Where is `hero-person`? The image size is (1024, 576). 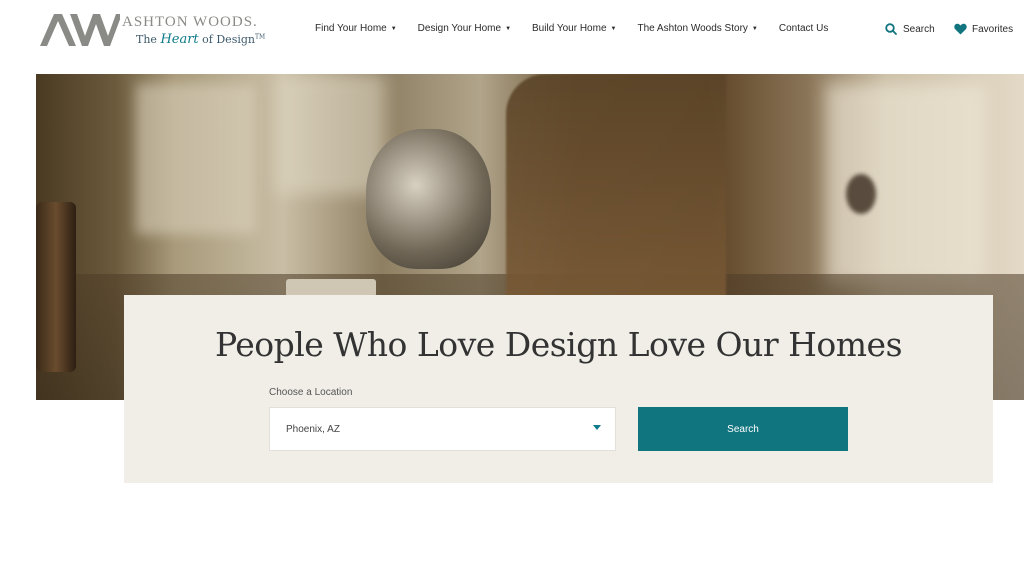 hero-person is located at coordinates (616, 189).